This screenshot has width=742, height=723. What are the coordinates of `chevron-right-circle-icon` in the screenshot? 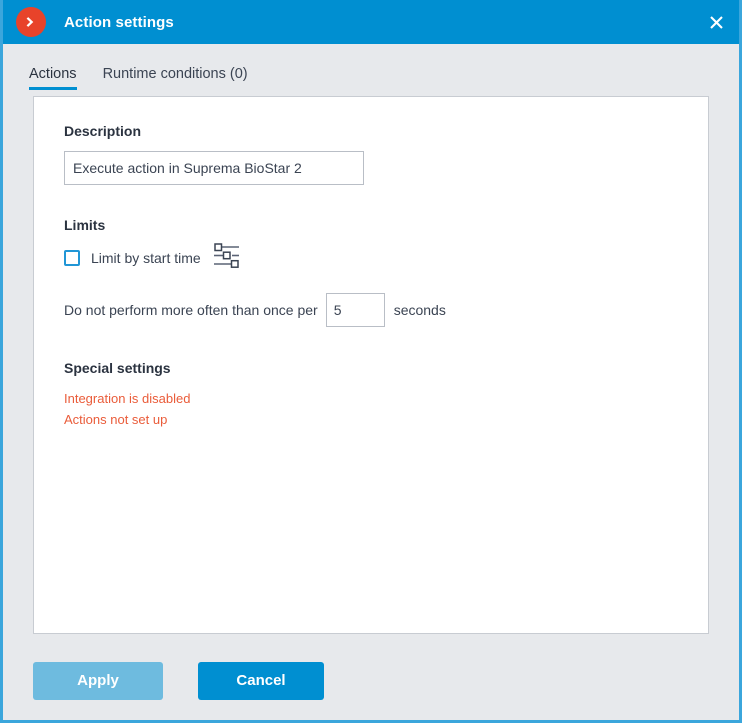 It's located at (31, 22).